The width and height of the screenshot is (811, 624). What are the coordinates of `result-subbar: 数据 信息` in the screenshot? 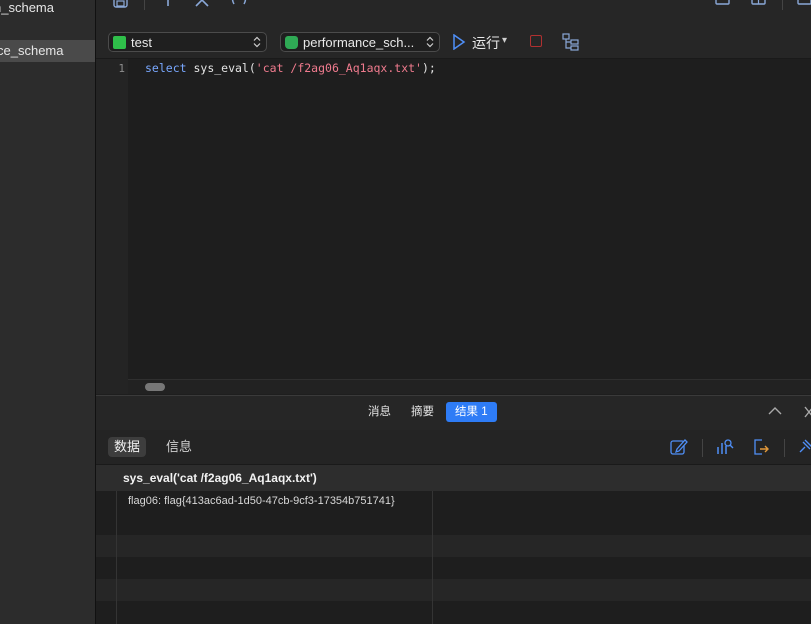 It's located at (453, 447).